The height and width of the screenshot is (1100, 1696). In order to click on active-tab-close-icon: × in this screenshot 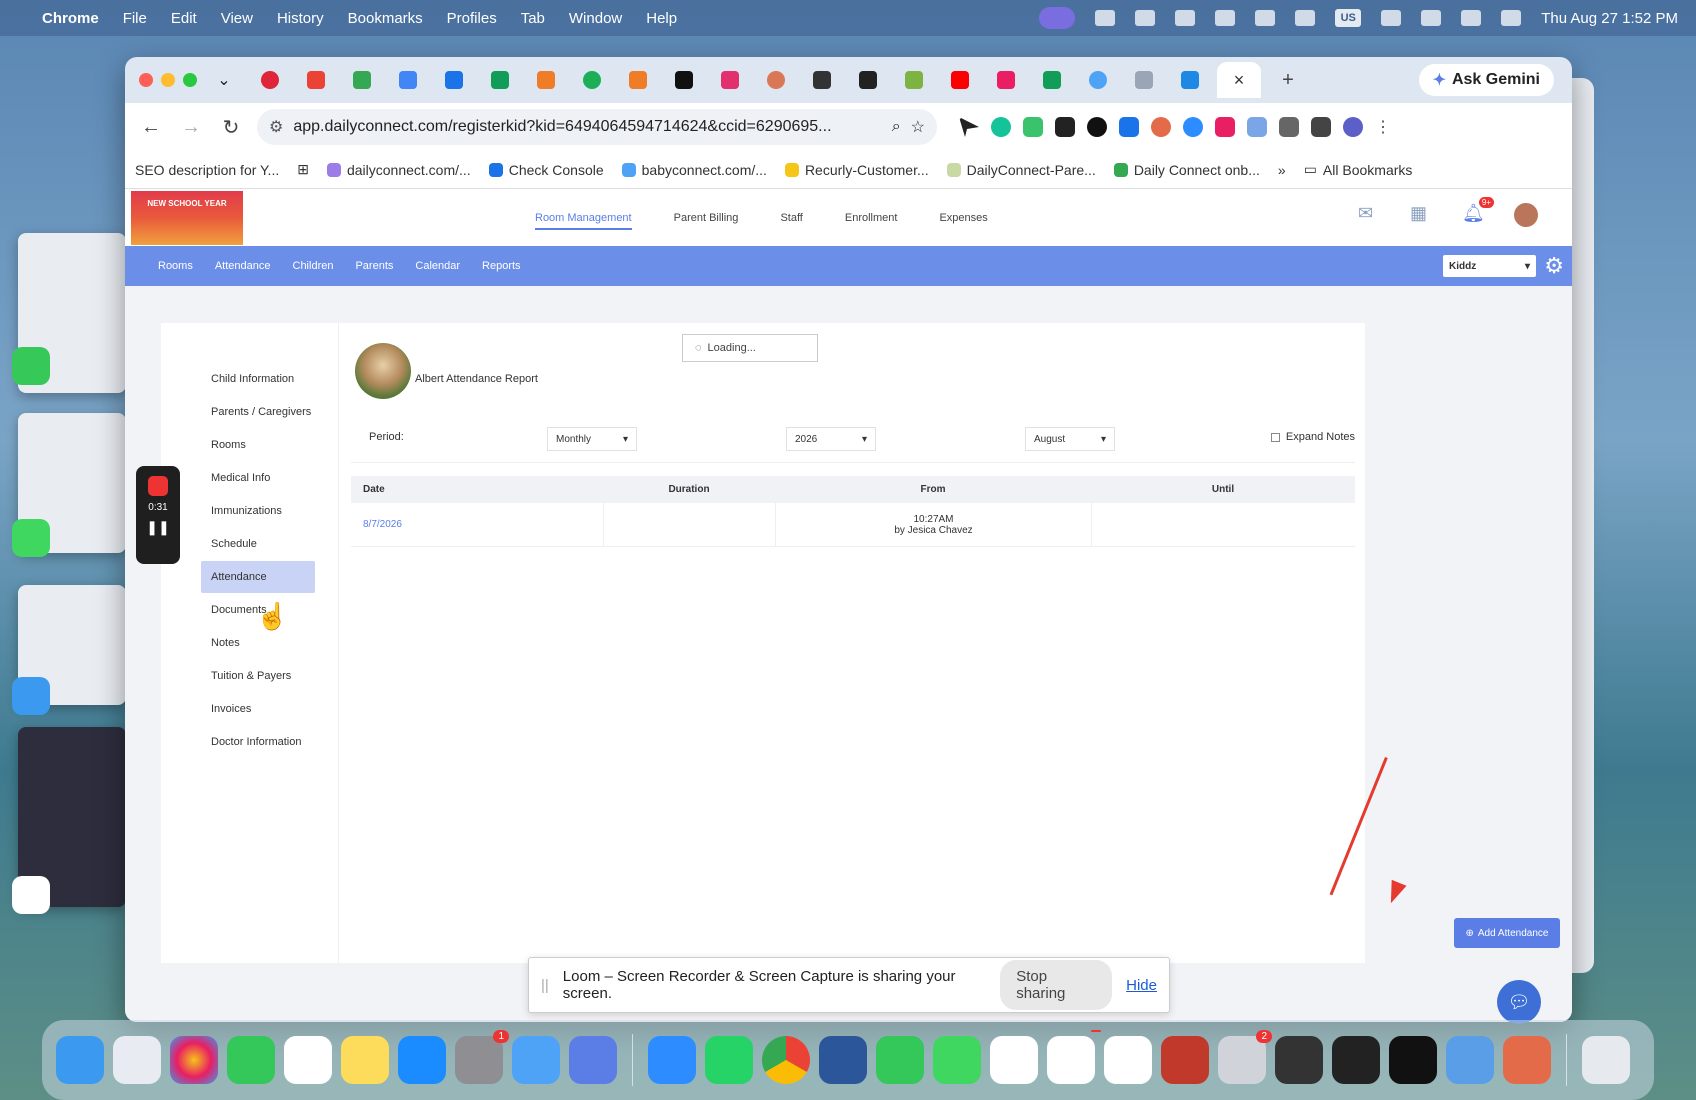, I will do `click(1239, 80)`.